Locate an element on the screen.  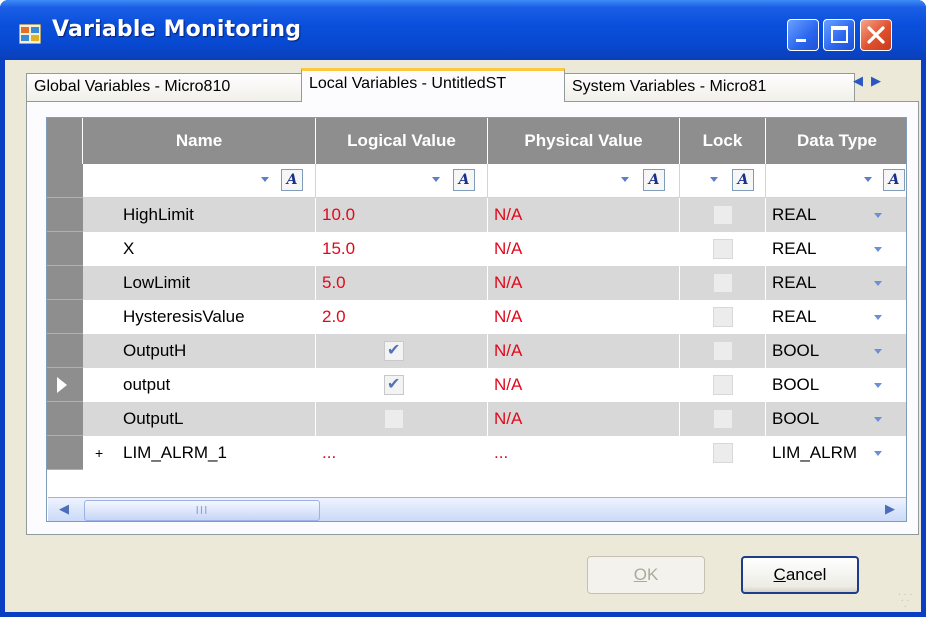
chevron-right-icon: ▶ is located at coordinates (880, 81).